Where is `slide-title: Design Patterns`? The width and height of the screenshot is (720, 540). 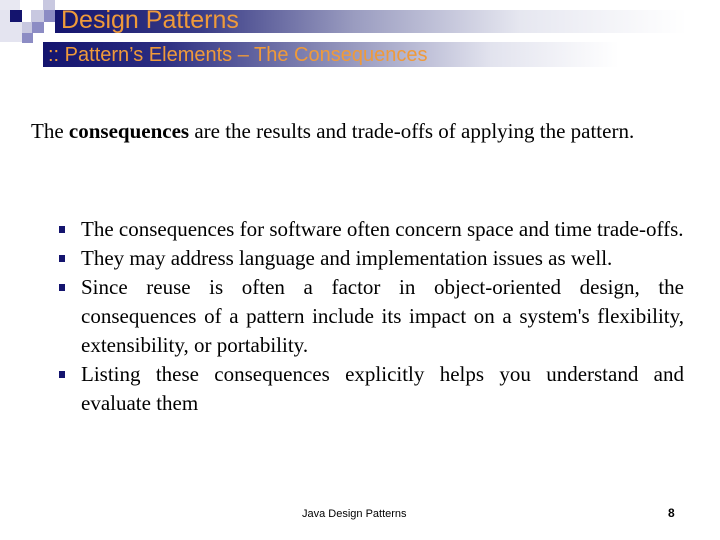
slide-title: Design Patterns is located at coordinates (150, 20).